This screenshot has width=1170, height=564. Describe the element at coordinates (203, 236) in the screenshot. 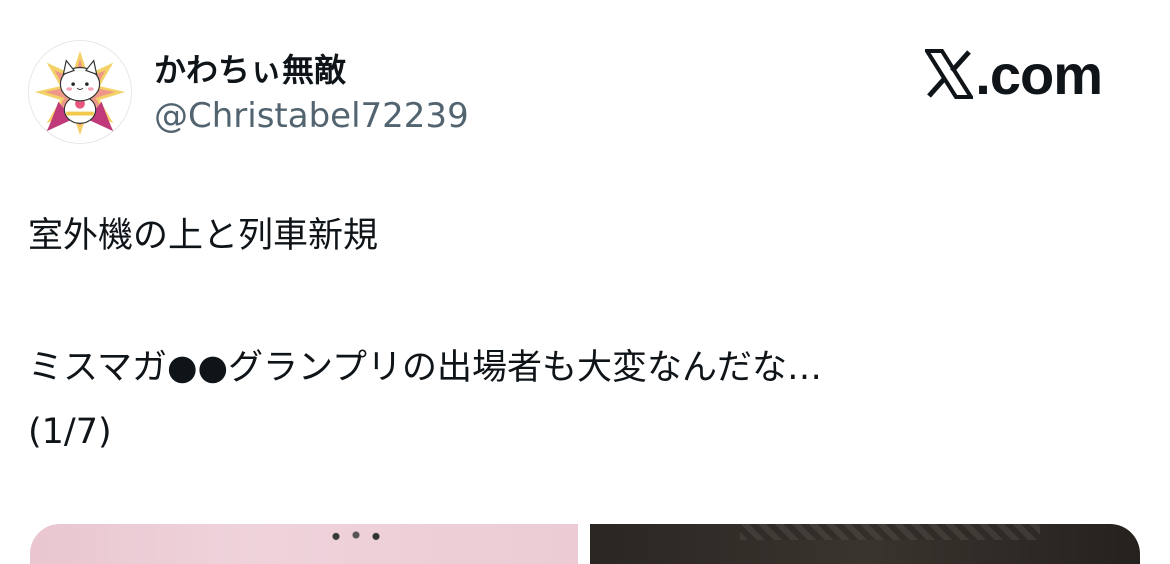

I see `tweet-text-line-1: 室外機の上と列車新規` at that location.